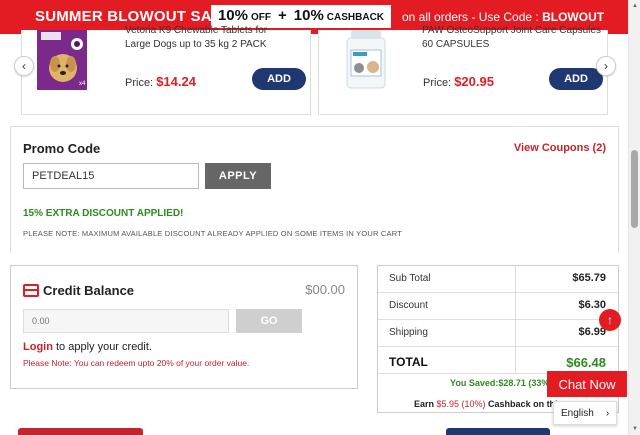 This screenshot has width=640, height=435. I want to click on banner-title: SUMMER BLOWOUT SALE!, so click(136, 16).